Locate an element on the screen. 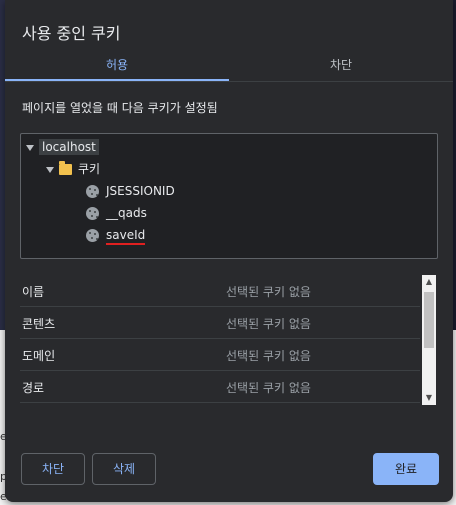  details-key: 콘텐츠 is located at coordinates (39, 324).